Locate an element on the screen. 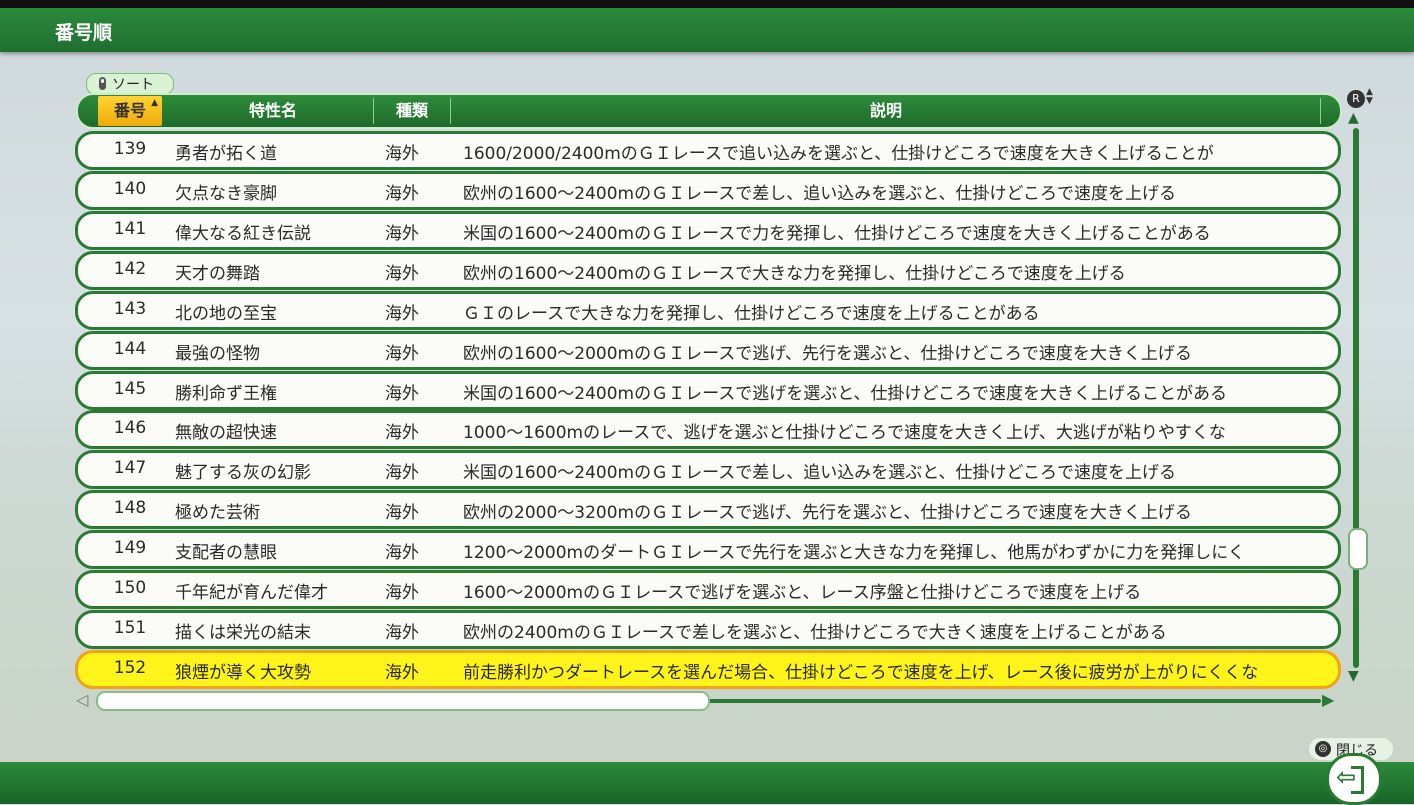 This screenshot has width=1414, height=805. o-button-icon: ◎ is located at coordinates (1323, 749).